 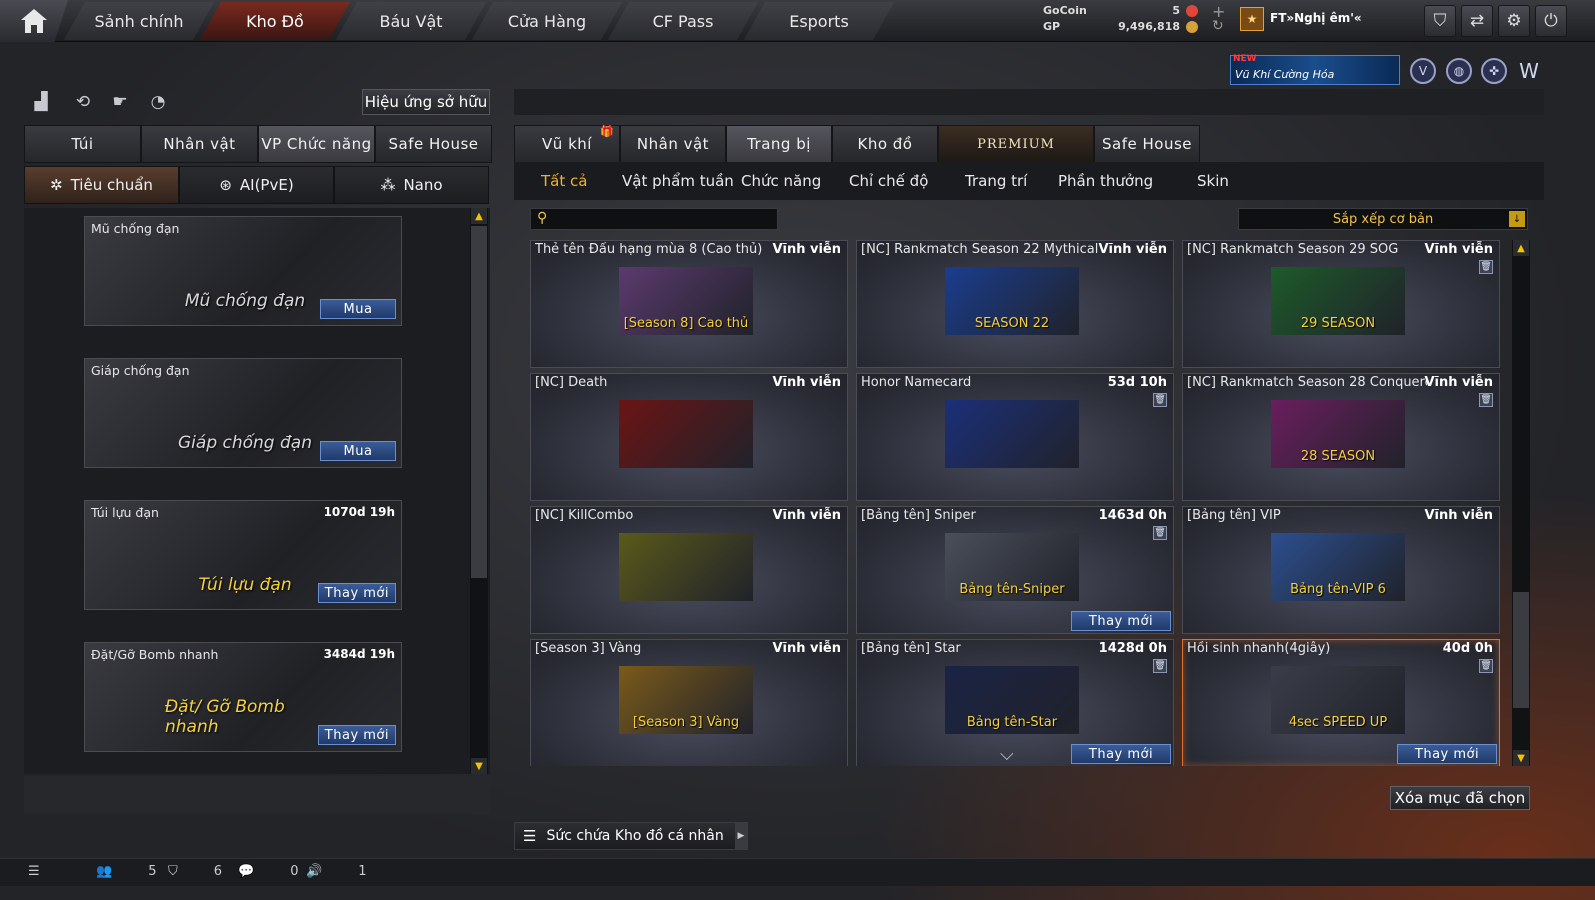 I want to click on category-chi-che-do: Chỉ chế độ, so click(x=888, y=181).